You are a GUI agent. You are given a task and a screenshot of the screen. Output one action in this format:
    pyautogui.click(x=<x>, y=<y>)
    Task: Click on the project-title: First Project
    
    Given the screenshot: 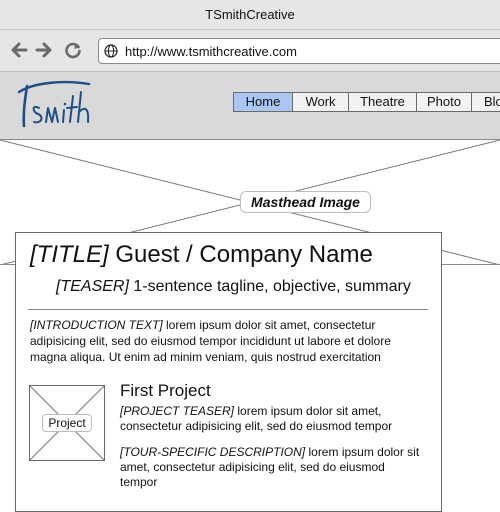 What is the action you would take?
    pyautogui.click(x=165, y=391)
    